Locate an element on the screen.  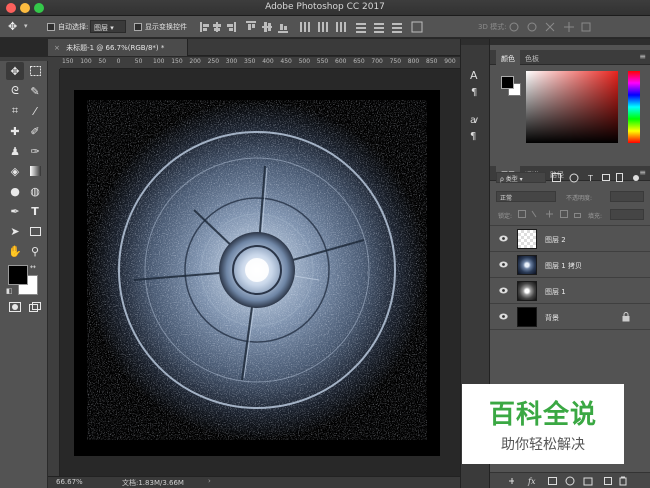
history-brush-tool-icon: ✑ is located at coordinates (35, 151).